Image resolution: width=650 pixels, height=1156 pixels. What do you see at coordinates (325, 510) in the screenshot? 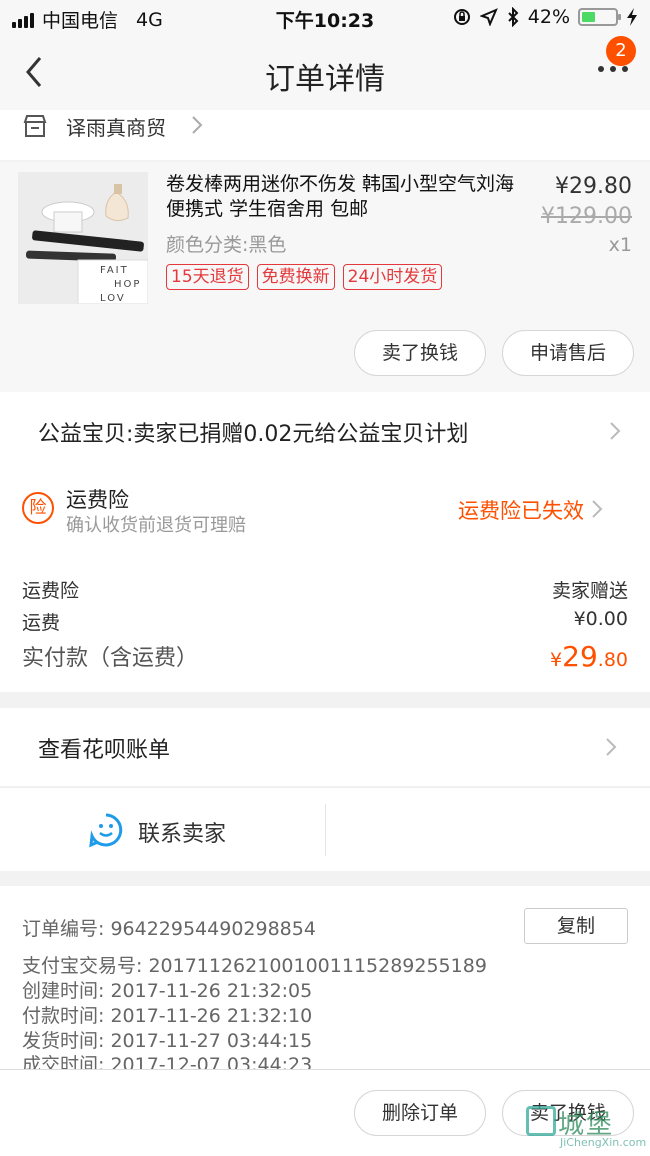
I see `shipping-insurance-row: 险 运费险 确认收货前退货可理赔 运费险已失效` at bounding box center [325, 510].